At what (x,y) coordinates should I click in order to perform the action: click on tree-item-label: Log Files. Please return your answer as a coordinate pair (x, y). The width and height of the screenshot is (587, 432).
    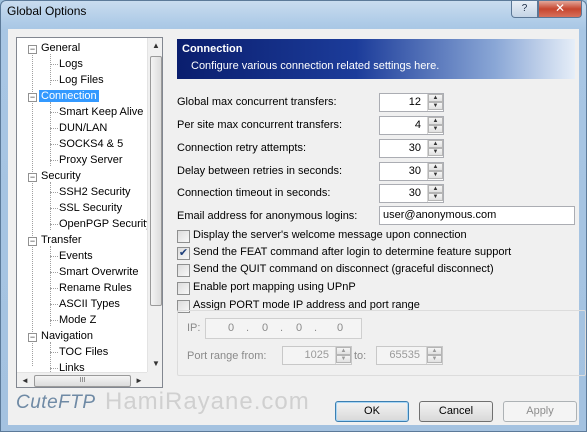
    Looking at the image, I should click on (81, 80).